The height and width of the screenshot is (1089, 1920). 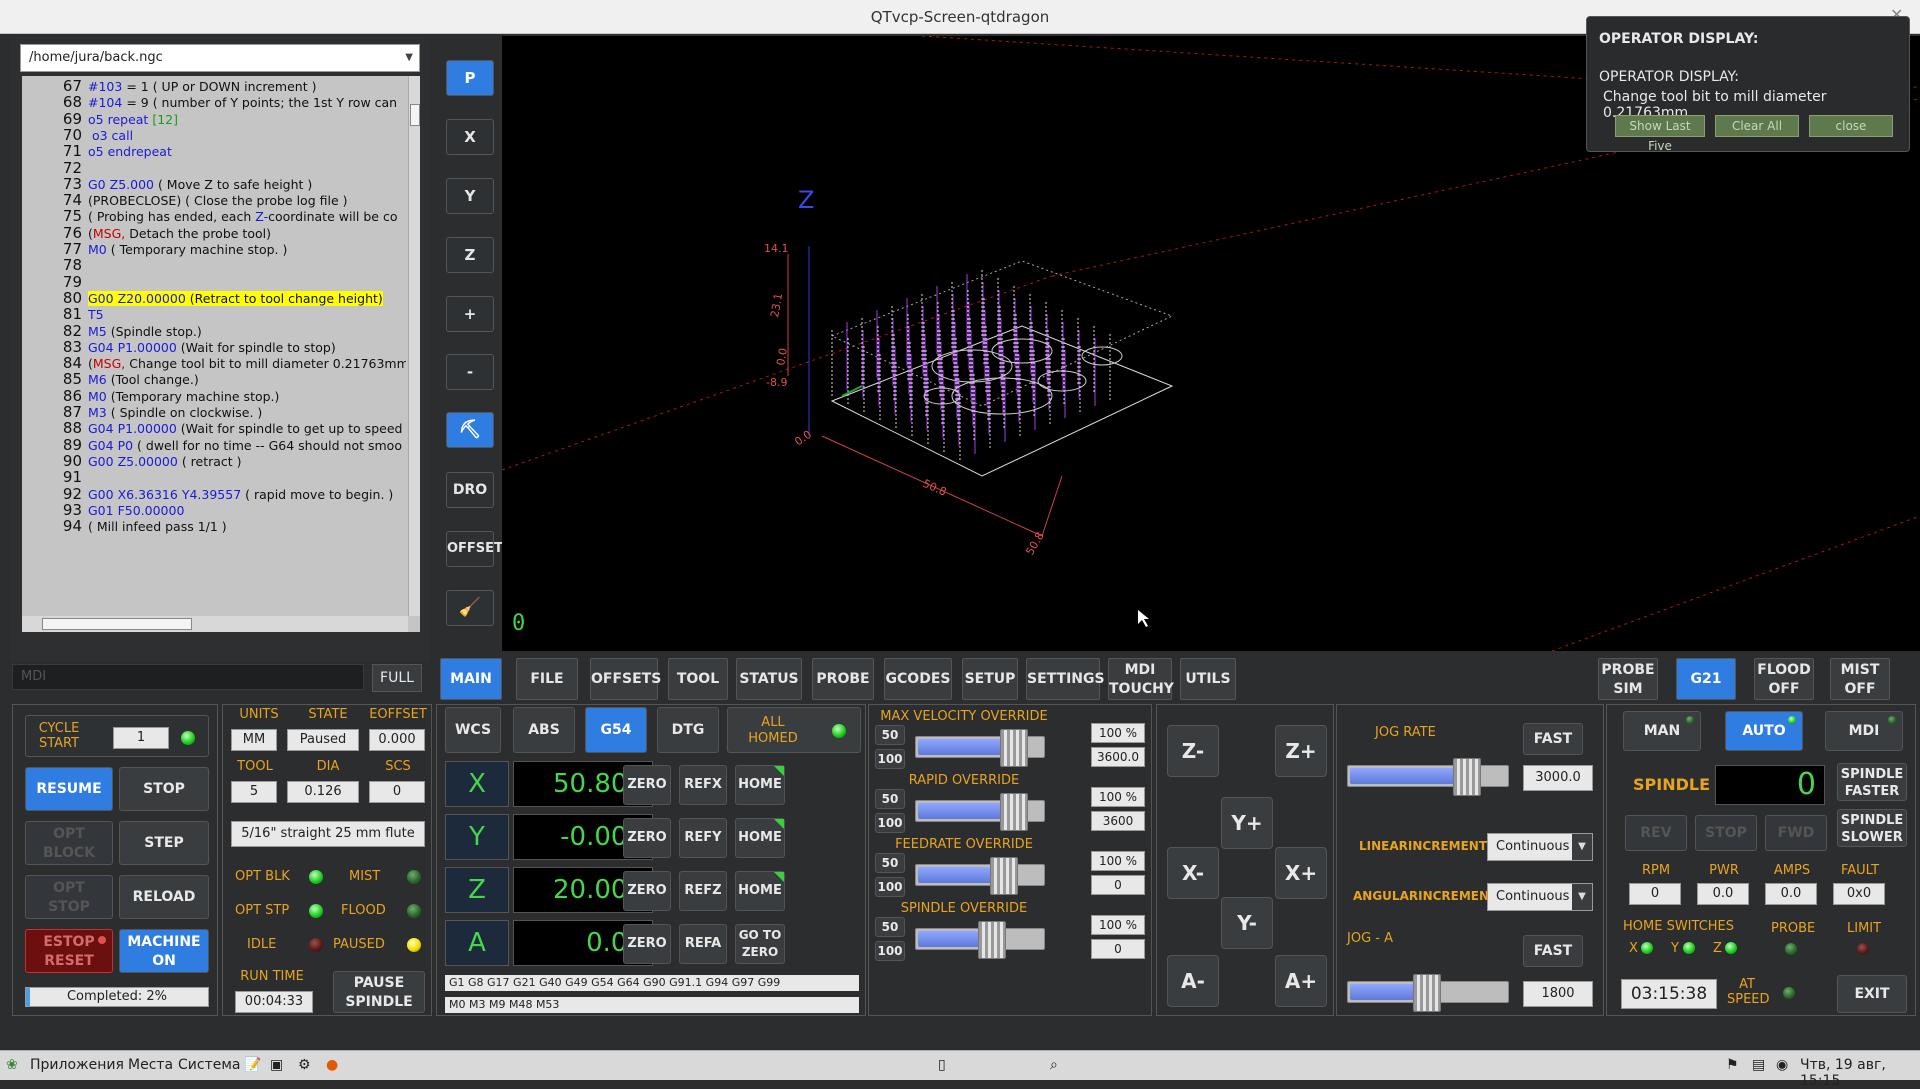 I want to click on gcode-line: 76 (MSG, Detach the probe tool), so click(x=214, y=233).